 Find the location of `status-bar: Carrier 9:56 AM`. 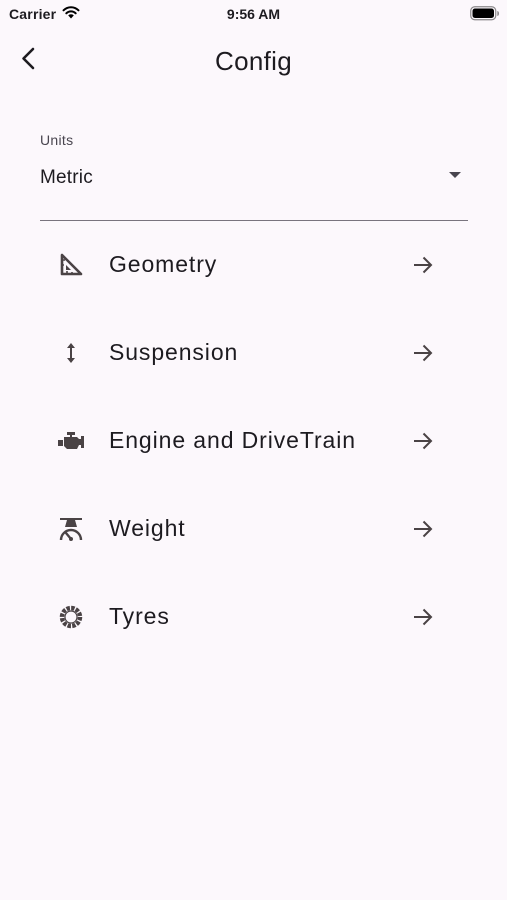

status-bar: Carrier 9:56 AM is located at coordinates (253, 14).